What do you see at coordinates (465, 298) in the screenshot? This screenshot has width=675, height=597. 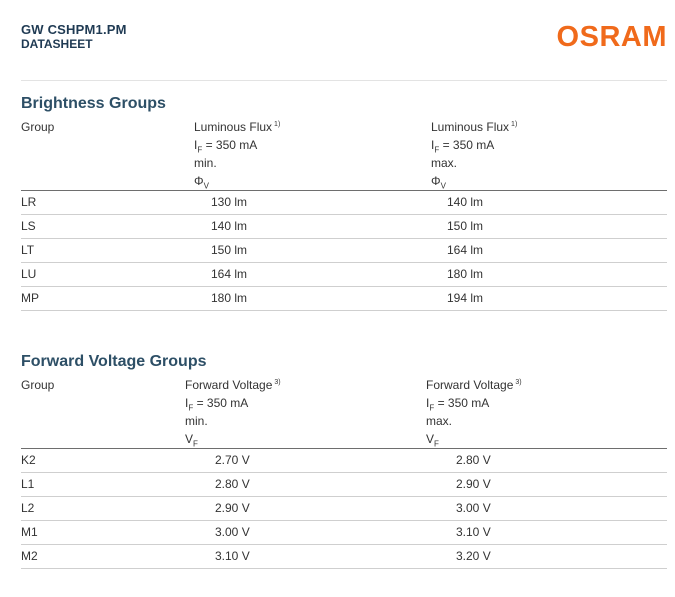 I see `max-value-cell: 194 lm` at bounding box center [465, 298].